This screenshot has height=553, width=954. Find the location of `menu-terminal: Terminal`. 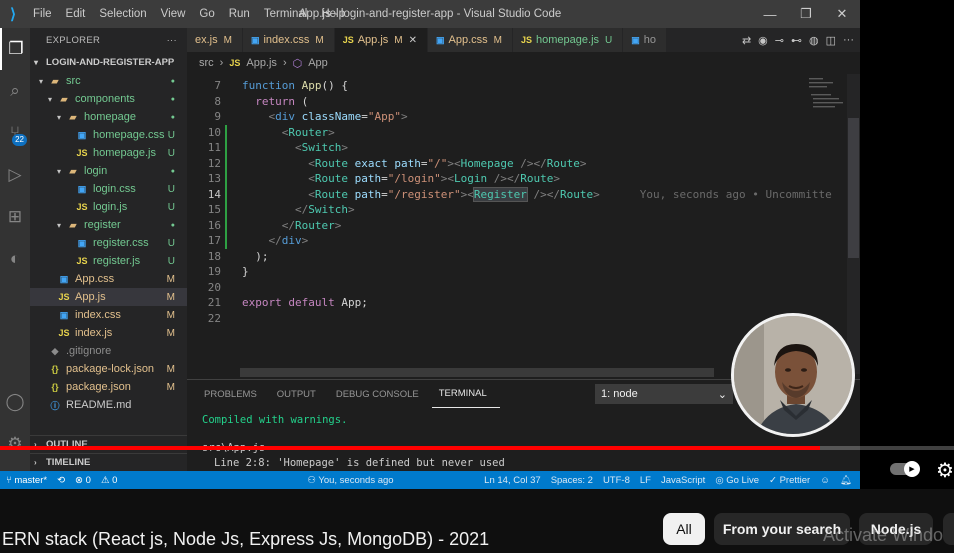

menu-terminal: Terminal is located at coordinates (285, 14).